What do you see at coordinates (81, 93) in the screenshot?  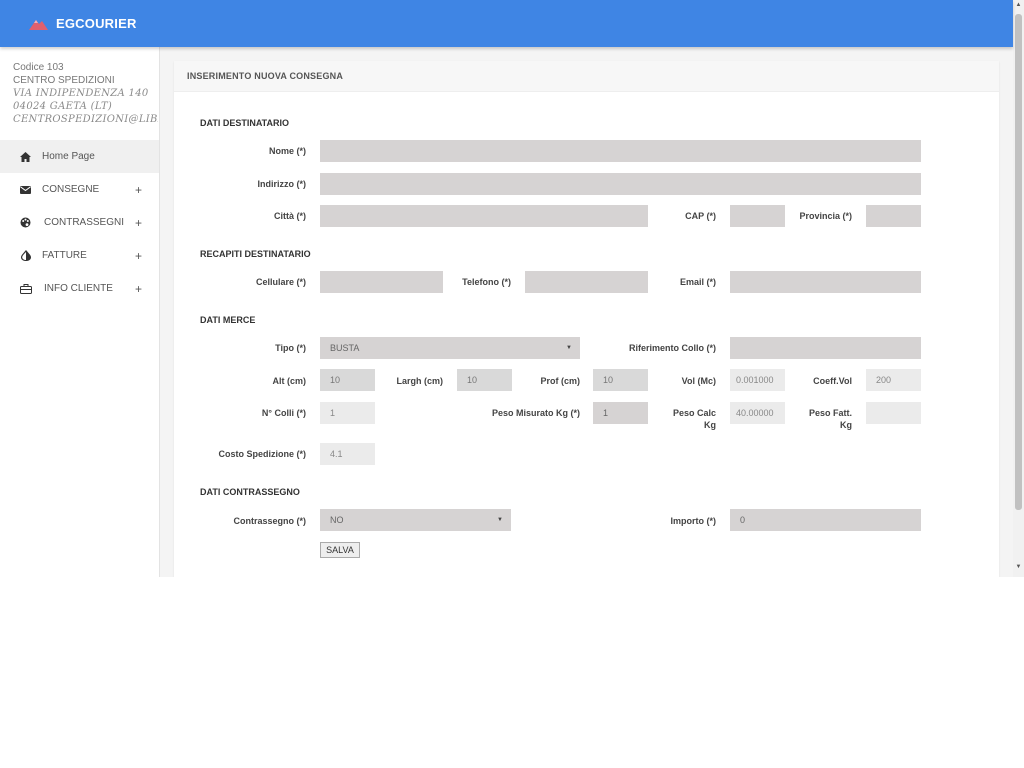 I see `client-address: VIA INDIPENDENZA 140` at bounding box center [81, 93].